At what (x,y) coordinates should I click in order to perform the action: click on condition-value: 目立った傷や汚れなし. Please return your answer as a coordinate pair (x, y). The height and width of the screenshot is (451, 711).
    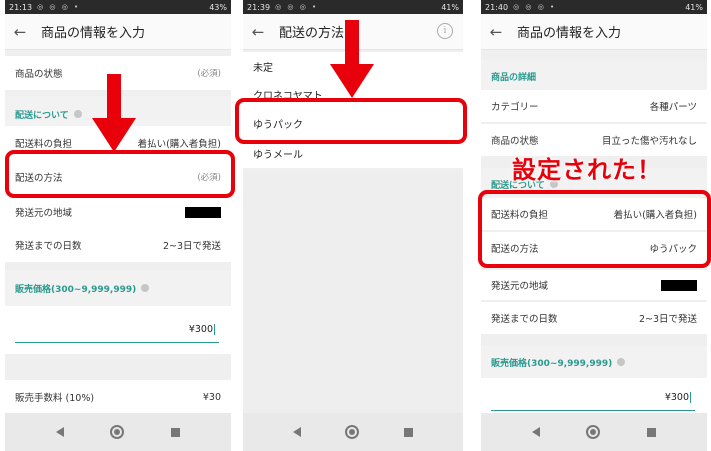
    Looking at the image, I should click on (649, 141).